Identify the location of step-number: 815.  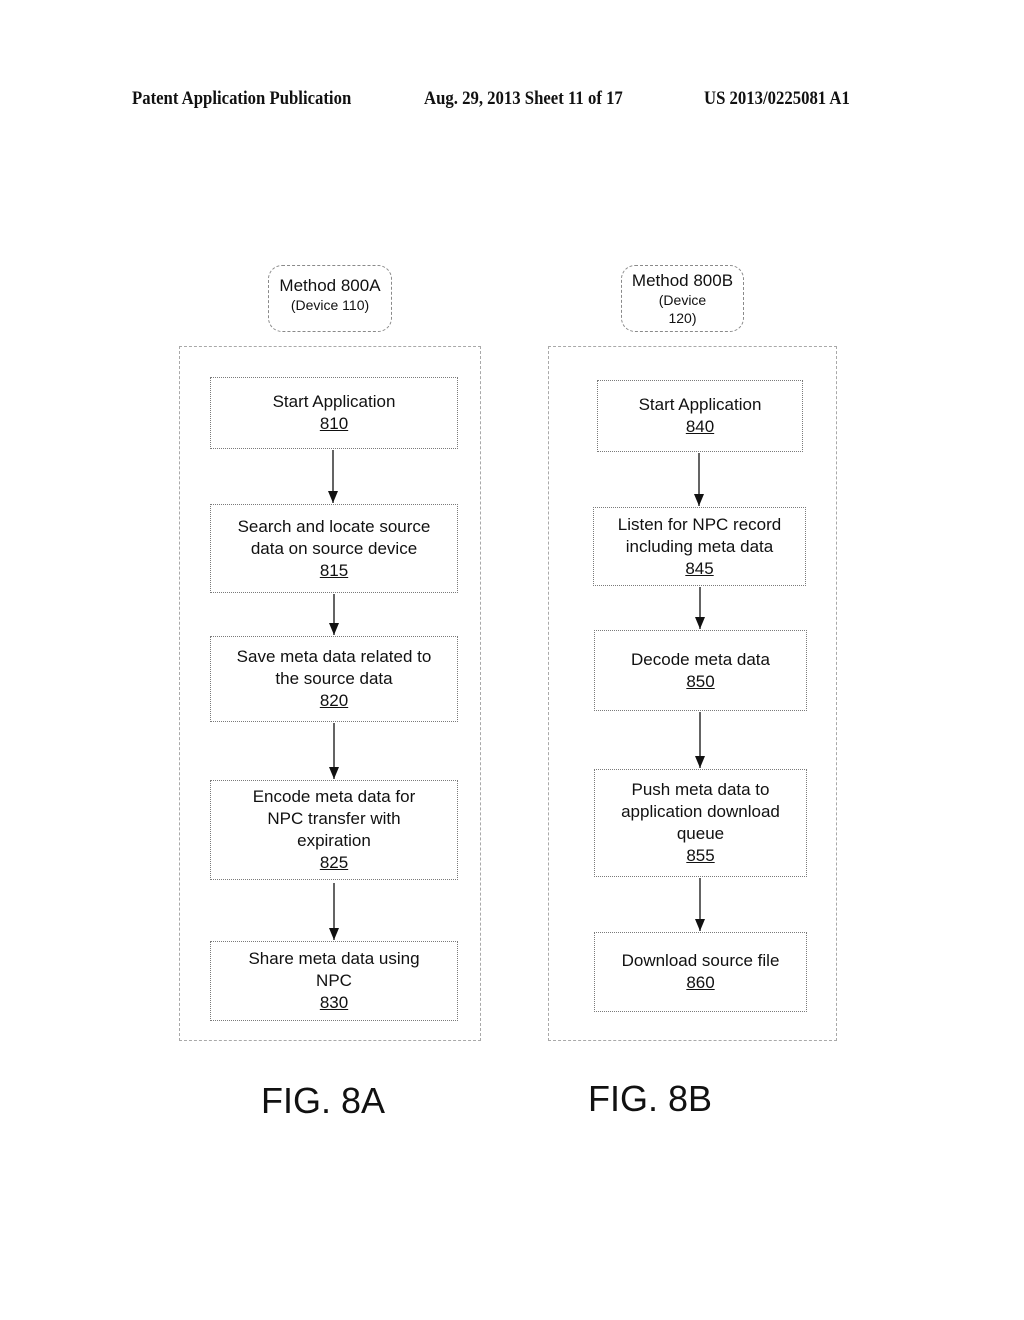
(334, 570).